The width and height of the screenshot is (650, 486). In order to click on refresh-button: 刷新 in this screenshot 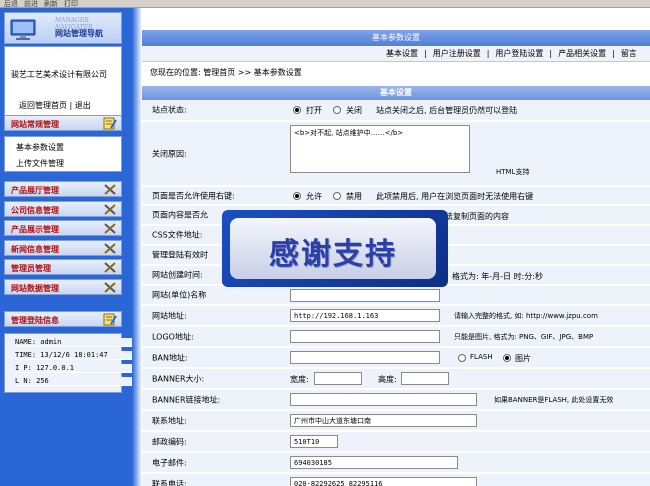, I will do `click(51, 3)`.